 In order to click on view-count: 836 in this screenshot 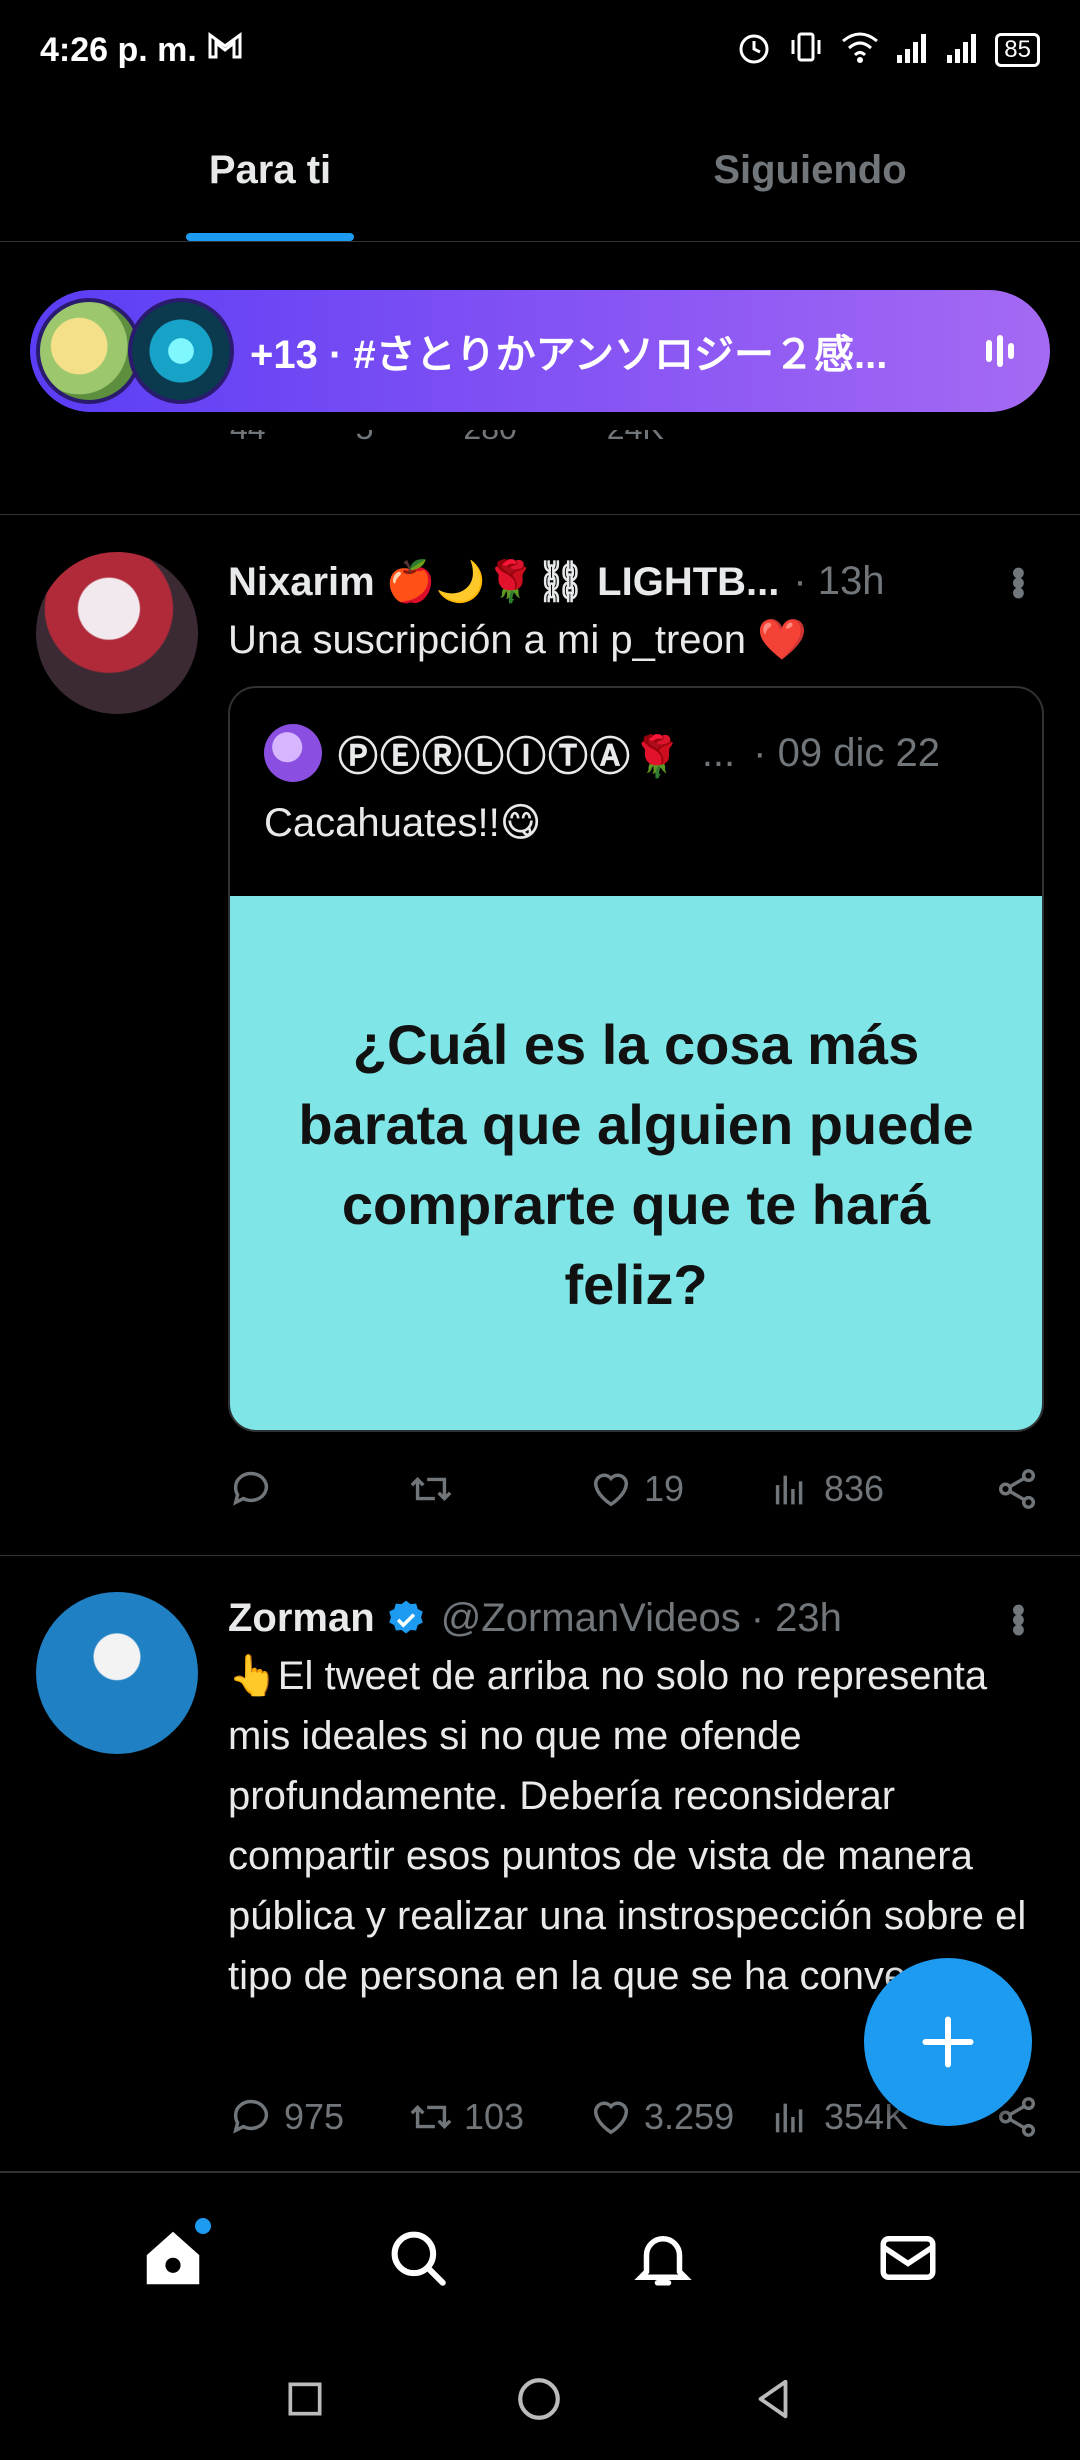, I will do `click(854, 1488)`.